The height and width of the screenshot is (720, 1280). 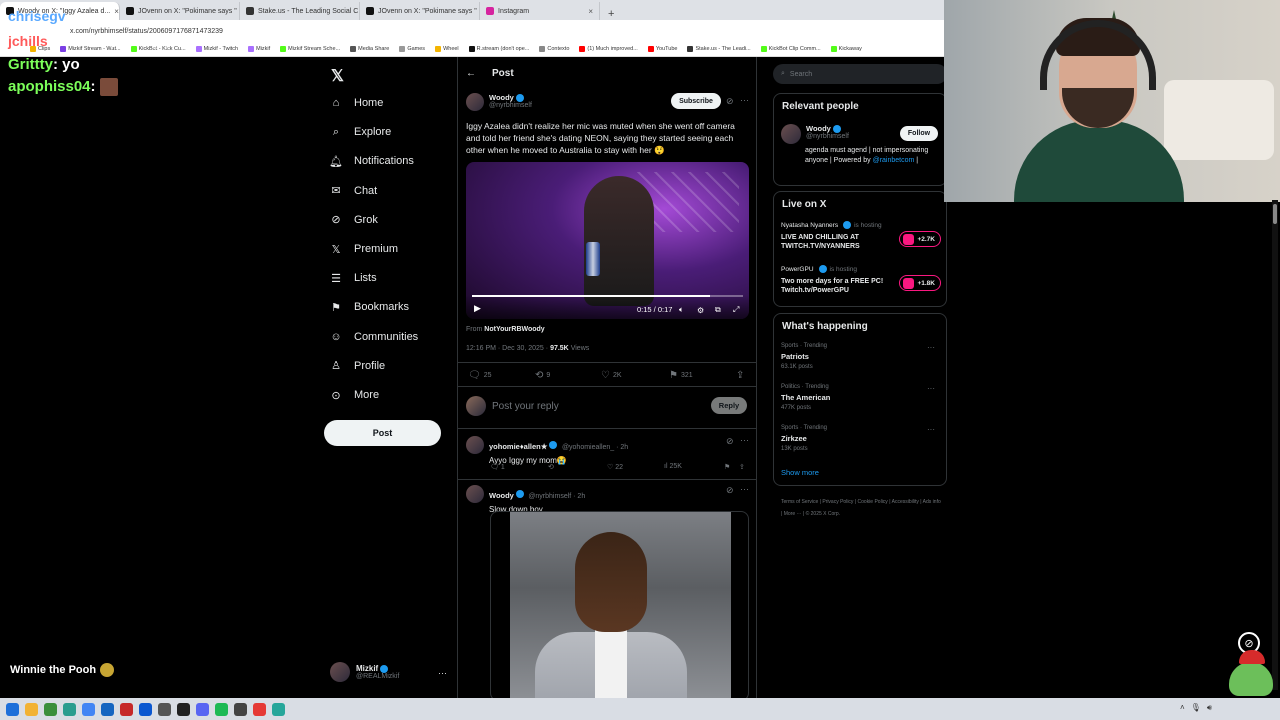 I want to click on chevron-up-icon: ˄, so click(x=1182, y=708).